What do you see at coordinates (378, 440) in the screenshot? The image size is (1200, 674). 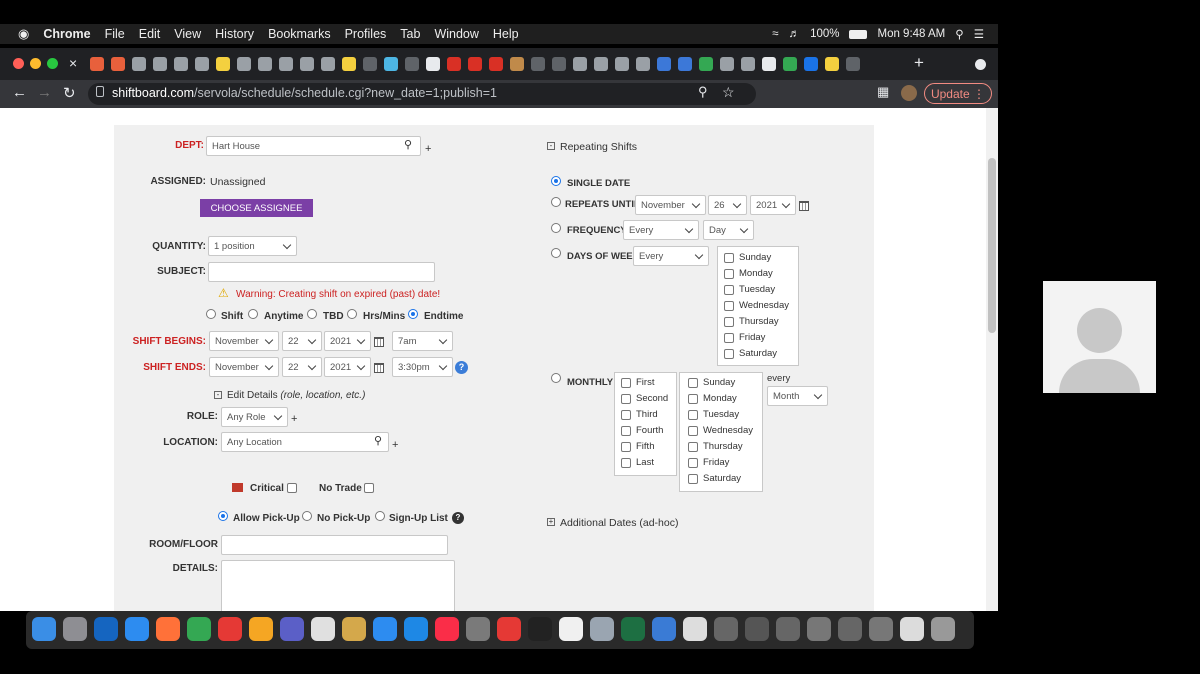 I see `location-search-icon: ⚲` at bounding box center [378, 440].